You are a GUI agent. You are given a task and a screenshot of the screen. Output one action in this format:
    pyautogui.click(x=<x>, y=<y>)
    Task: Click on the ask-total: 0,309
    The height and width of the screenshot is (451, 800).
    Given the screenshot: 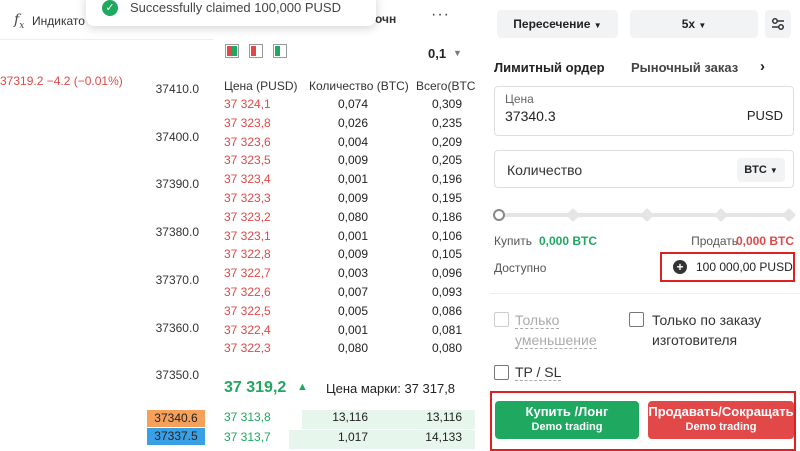 What is the action you would take?
    pyautogui.click(x=446, y=104)
    